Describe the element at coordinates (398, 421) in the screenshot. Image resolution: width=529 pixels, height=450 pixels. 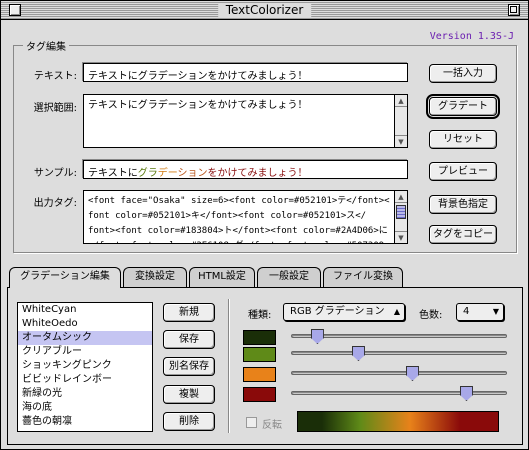
I see `gradient-preview-bar` at that location.